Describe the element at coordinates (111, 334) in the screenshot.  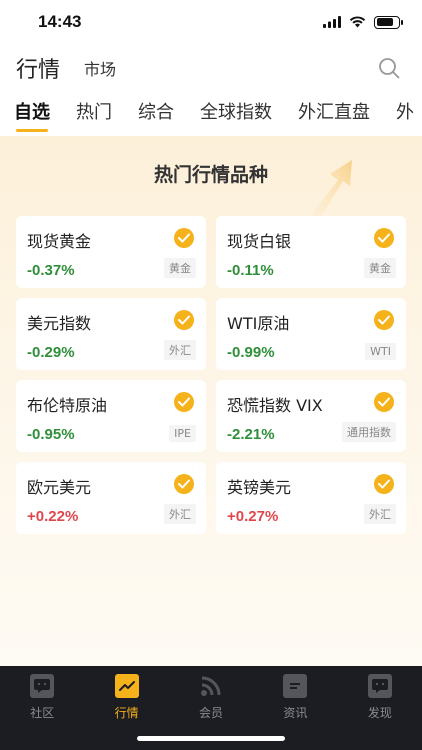
I see `symbol-card: 美元指数 -0.29% 外汇` at that location.